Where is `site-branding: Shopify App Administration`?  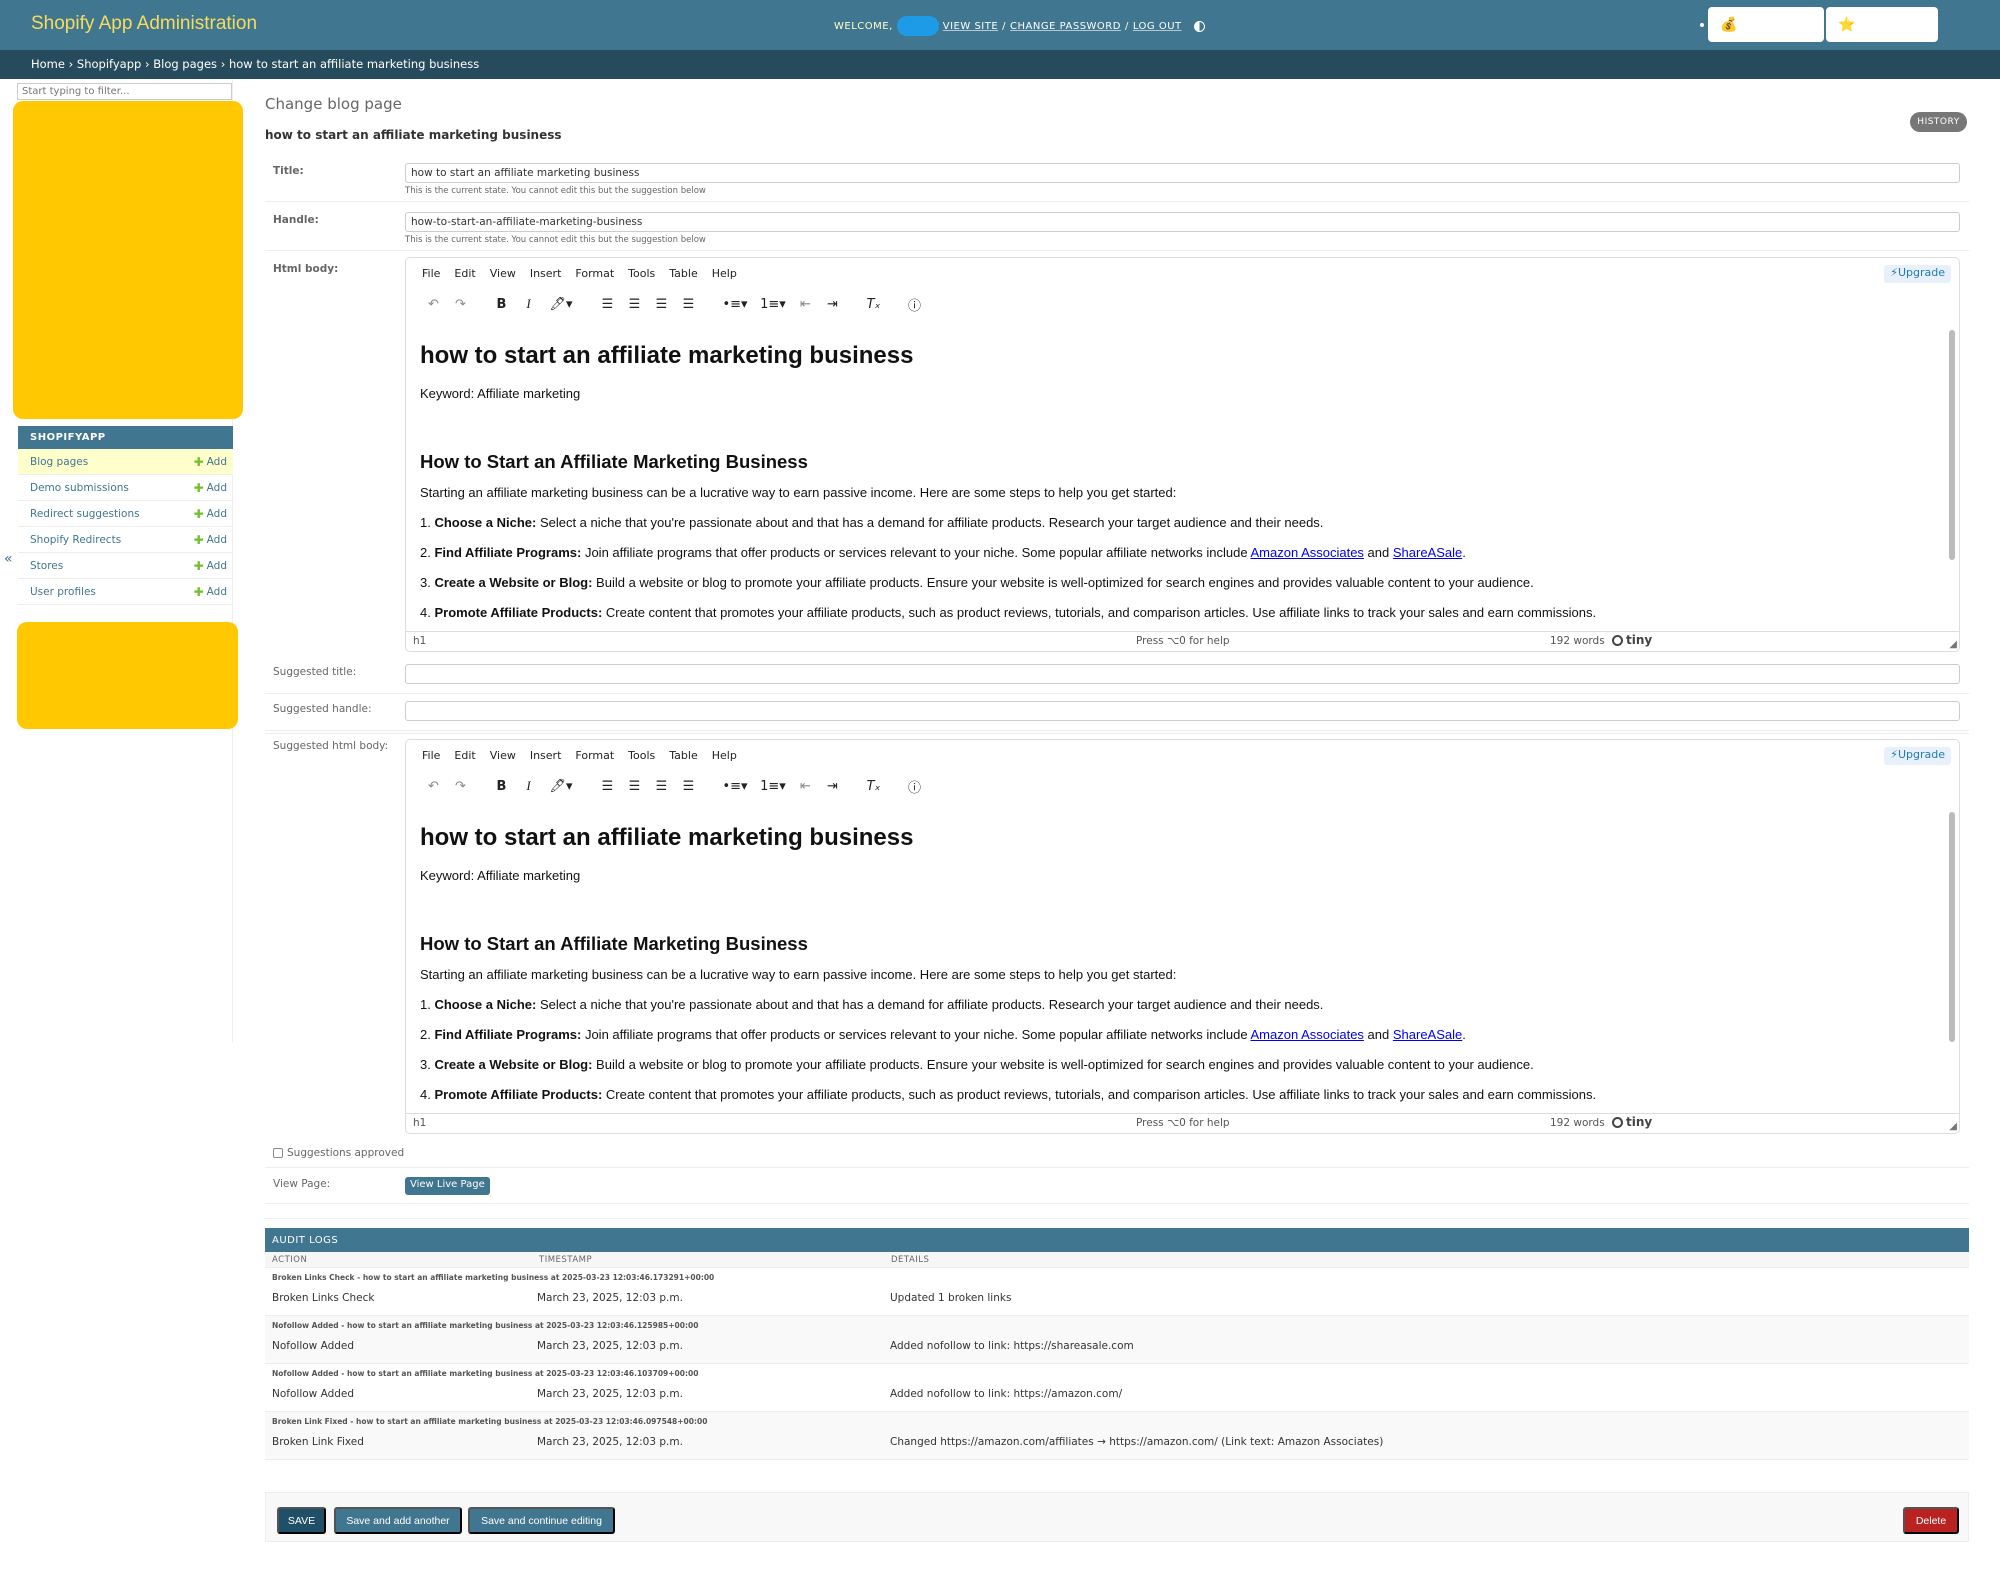
site-branding: Shopify App Administration is located at coordinates (144, 24).